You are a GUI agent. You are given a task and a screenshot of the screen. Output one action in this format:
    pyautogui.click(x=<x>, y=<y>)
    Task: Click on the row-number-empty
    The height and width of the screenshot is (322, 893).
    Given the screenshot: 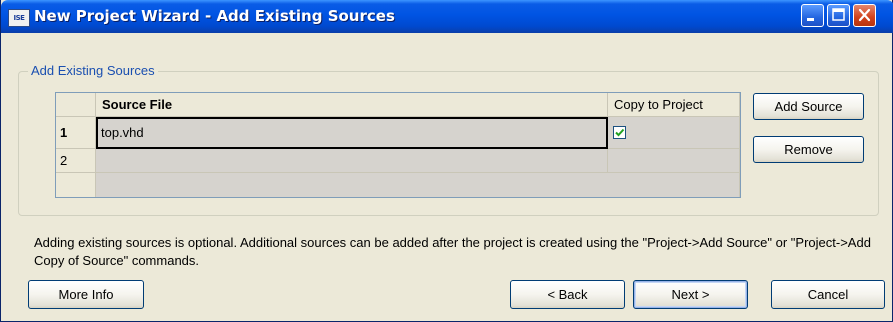 What is the action you would take?
    pyautogui.click(x=76, y=185)
    